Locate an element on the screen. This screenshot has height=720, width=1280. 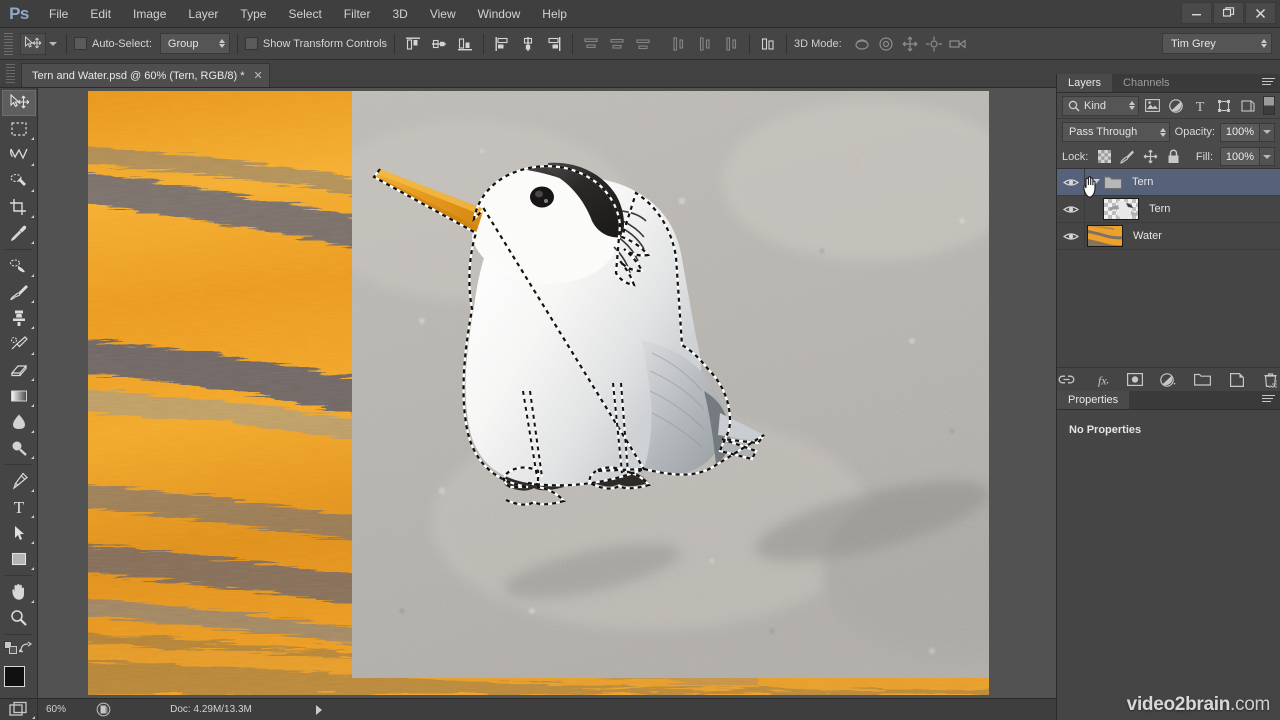
distribute-vertical-centers-icon is located at coordinates (617, 44).